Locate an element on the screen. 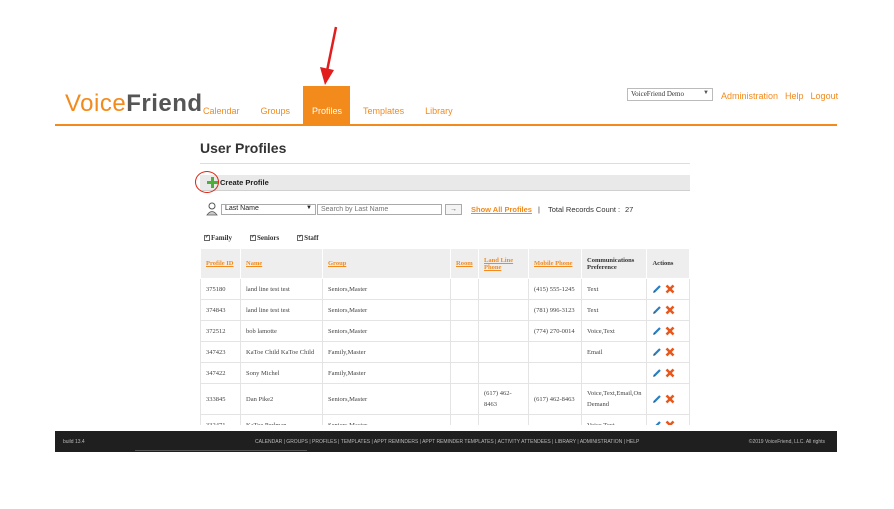 The width and height of the screenshot is (894, 509). footer-divider is located at coordinates (221, 450).